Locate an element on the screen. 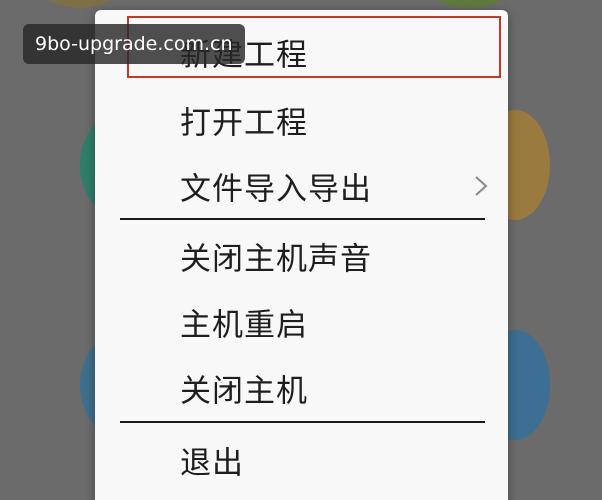 Image resolution: width=602 pixels, height=500 pixels. watermark: 9bo-upgrade.com.cn is located at coordinates (134, 44).